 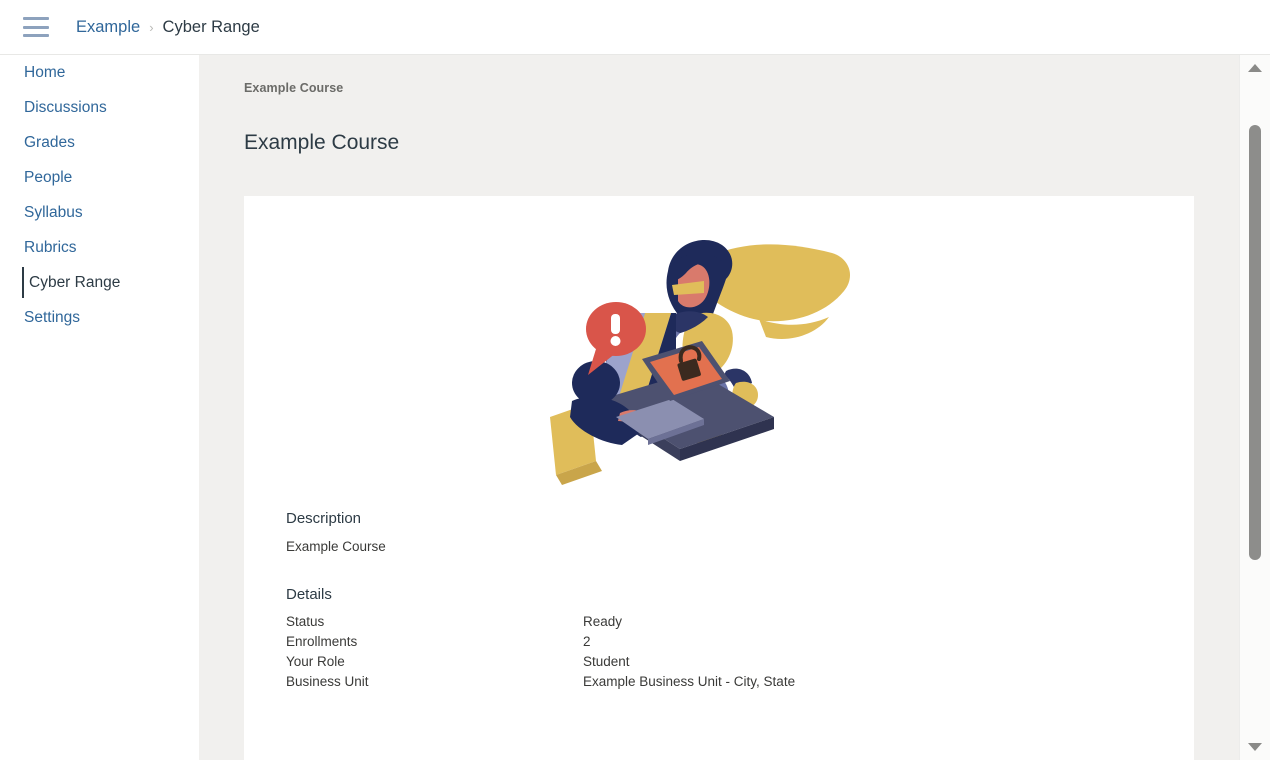 I want to click on table-row: Status Ready, so click(x=636, y=624).